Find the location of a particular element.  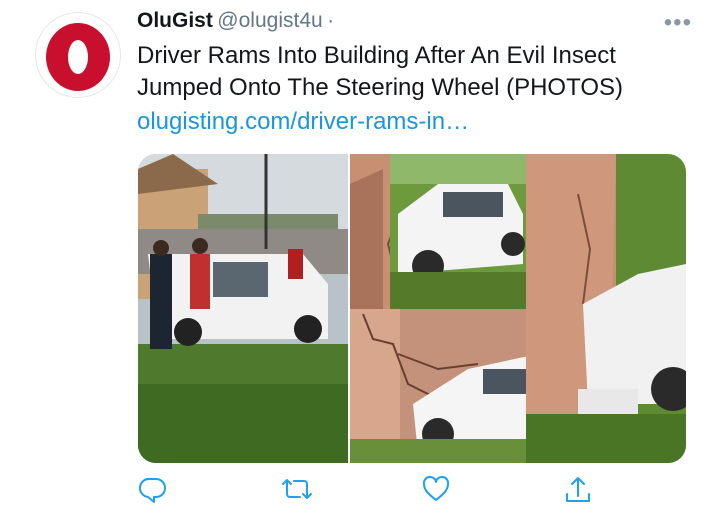

photo-wall-crack is located at coordinates (444, 386).